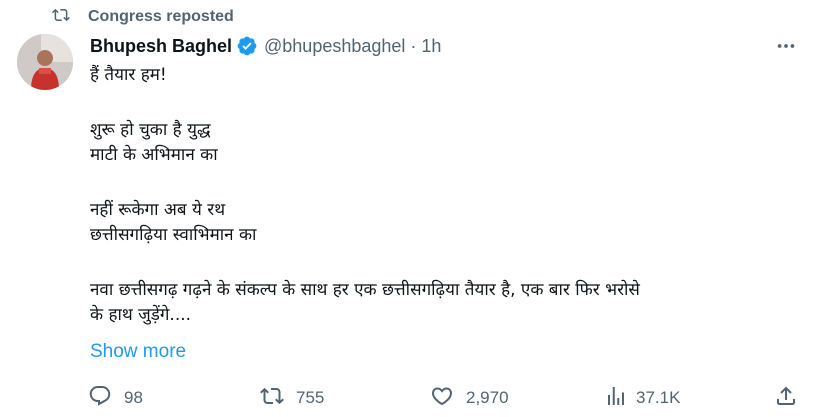 The height and width of the screenshot is (417, 815). What do you see at coordinates (173, 235) in the screenshot?
I see `tweet-line: छत्तीसगढ़िया स्वाभिमान का` at bounding box center [173, 235].